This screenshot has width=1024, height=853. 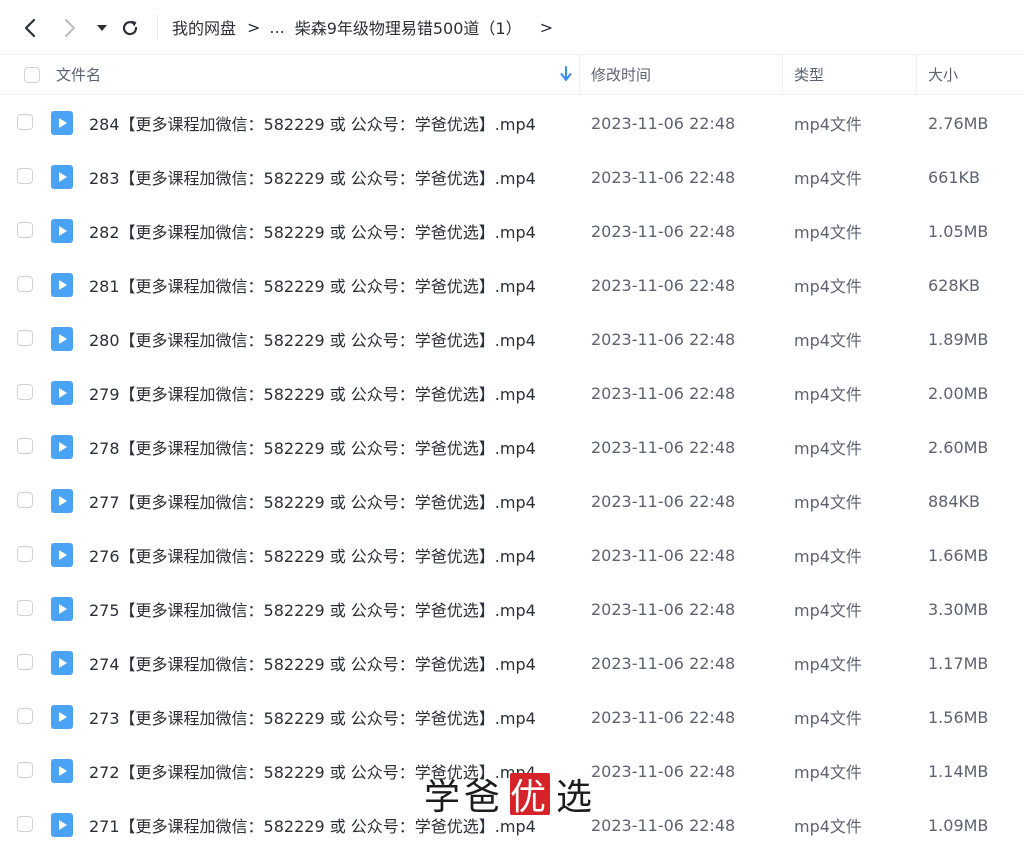 What do you see at coordinates (958, 555) in the screenshot?
I see `file-size: 1.66MB` at bounding box center [958, 555].